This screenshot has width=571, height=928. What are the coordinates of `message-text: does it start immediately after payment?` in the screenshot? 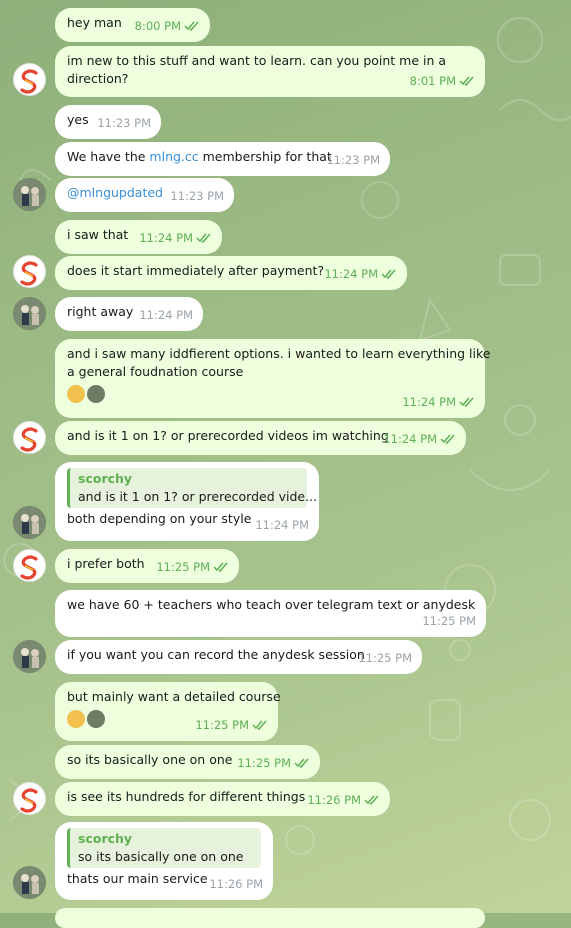 It's located at (196, 270).